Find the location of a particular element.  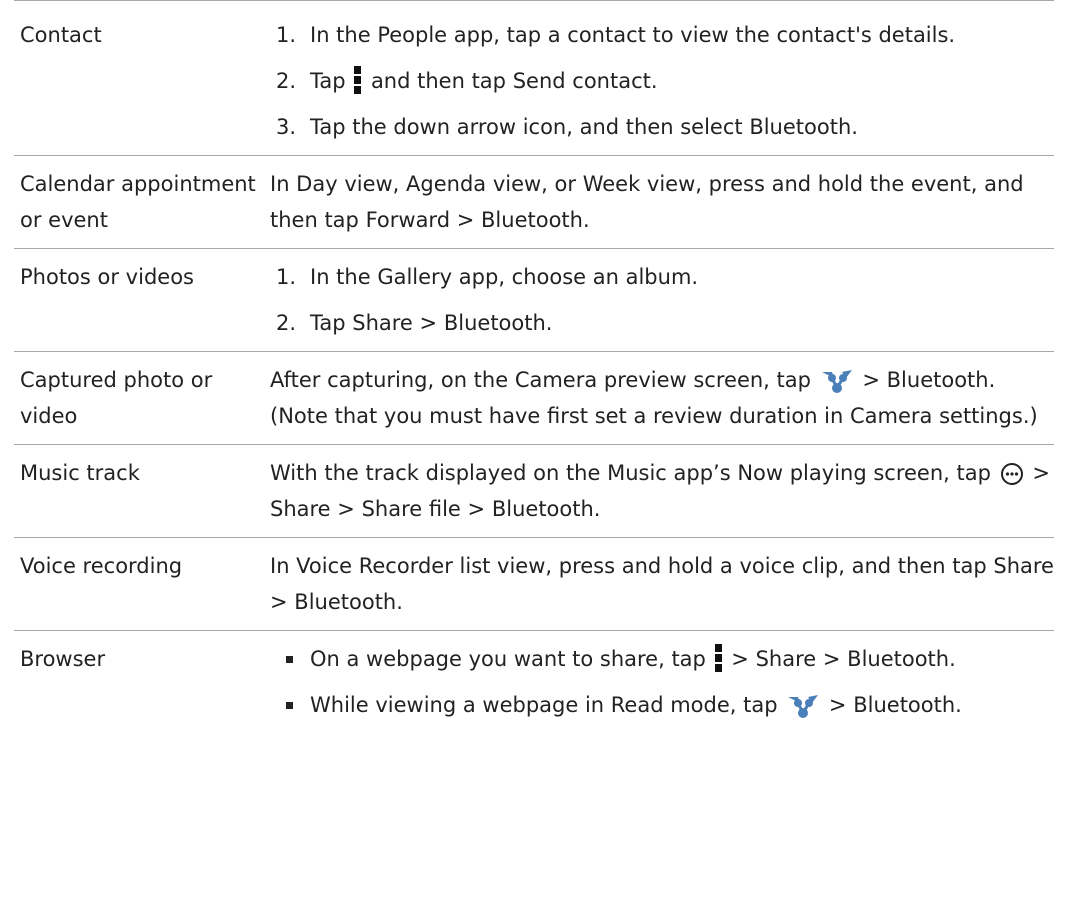

more-icon is located at coordinates (1012, 474).